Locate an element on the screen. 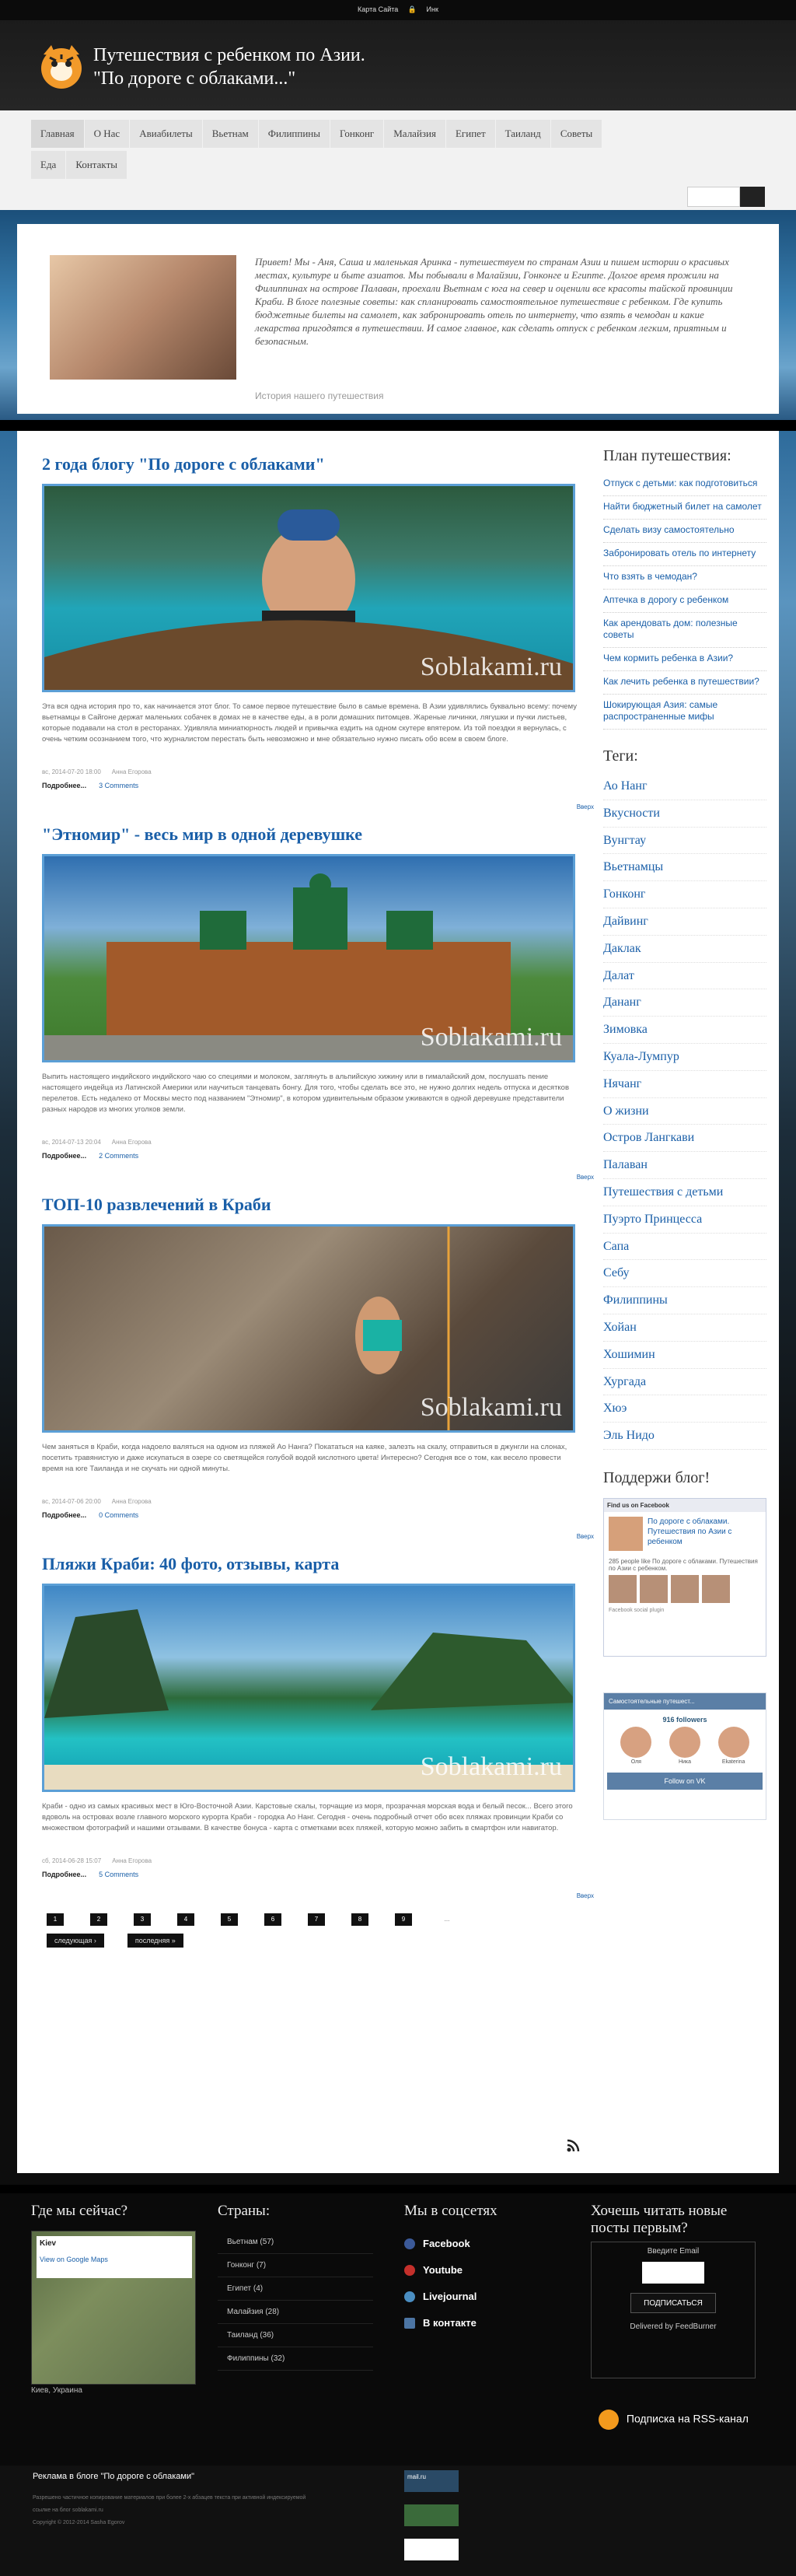 The width and height of the screenshot is (796, 2576). tag-link: Хошимин is located at coordinates (684, 1356).